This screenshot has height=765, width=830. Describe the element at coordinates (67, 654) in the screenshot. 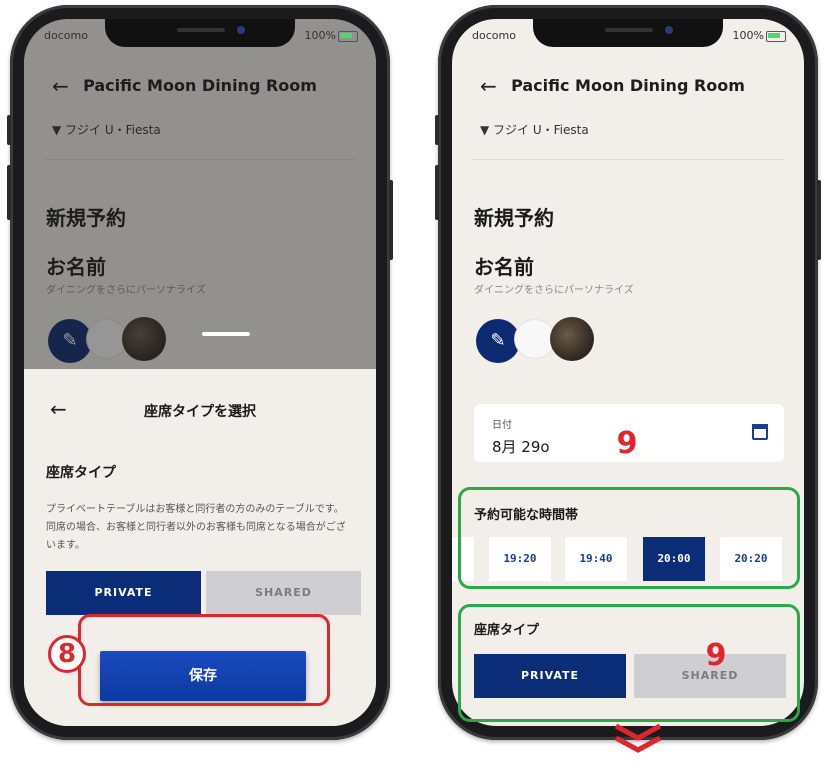

I see `step-badge-8: 8` at that location.